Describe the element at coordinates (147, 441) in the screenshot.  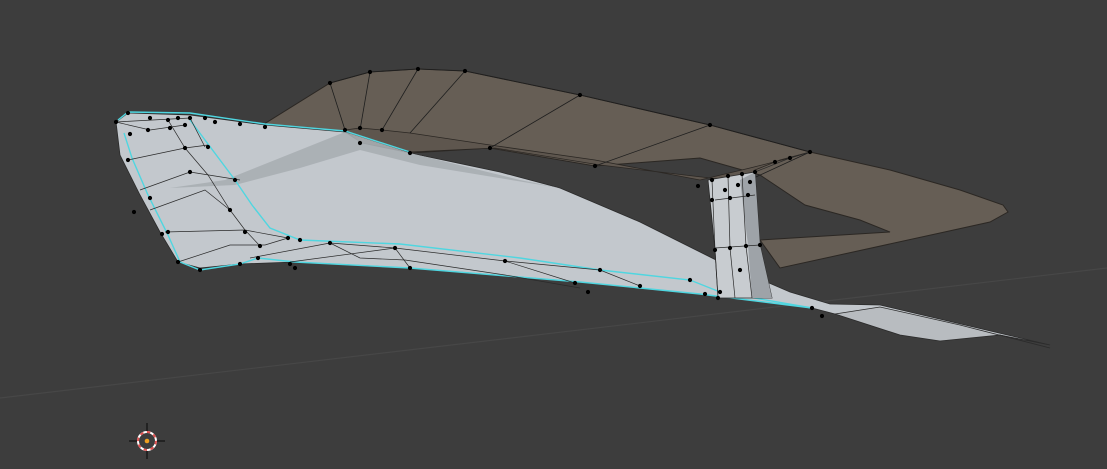
I see `3d-cursor-icon` at that location.